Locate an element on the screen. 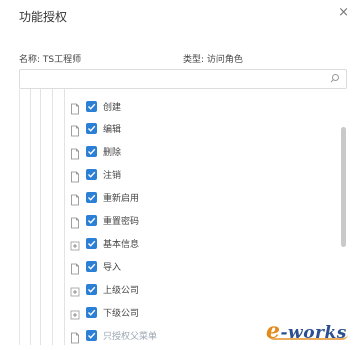 Image resolution: width=361 pixels, height=350 pixels. tree-node: 基本信息 is located at coordinates (104, 243).